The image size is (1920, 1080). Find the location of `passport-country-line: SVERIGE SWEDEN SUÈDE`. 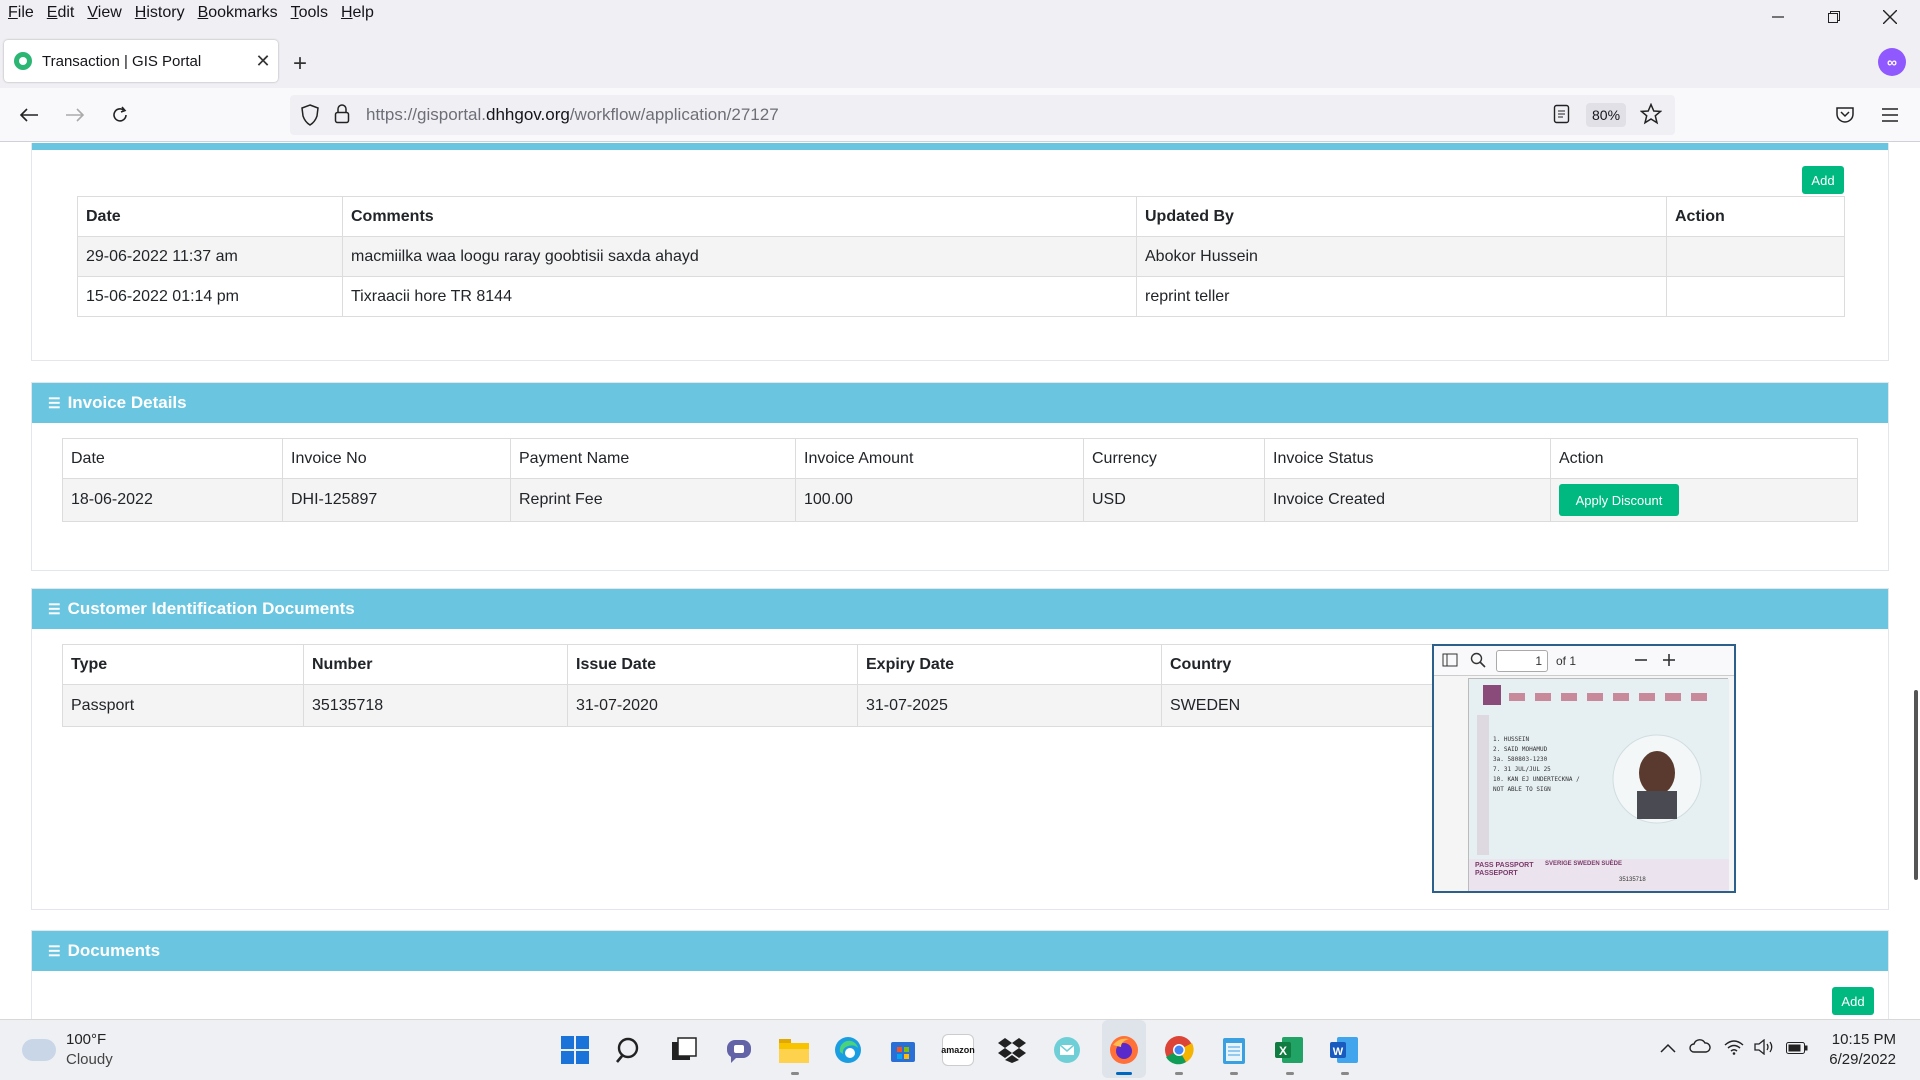

passport-country-line: SVERIGE SWEDEN SUÈDE is located at coordinates (1584, 864).